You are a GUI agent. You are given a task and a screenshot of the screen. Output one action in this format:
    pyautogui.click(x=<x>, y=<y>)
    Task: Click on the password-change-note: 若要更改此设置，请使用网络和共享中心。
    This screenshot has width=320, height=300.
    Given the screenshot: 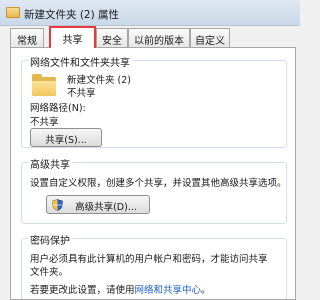 What is the action you would take?
    pyautogui.click(x=120, y=289)
    